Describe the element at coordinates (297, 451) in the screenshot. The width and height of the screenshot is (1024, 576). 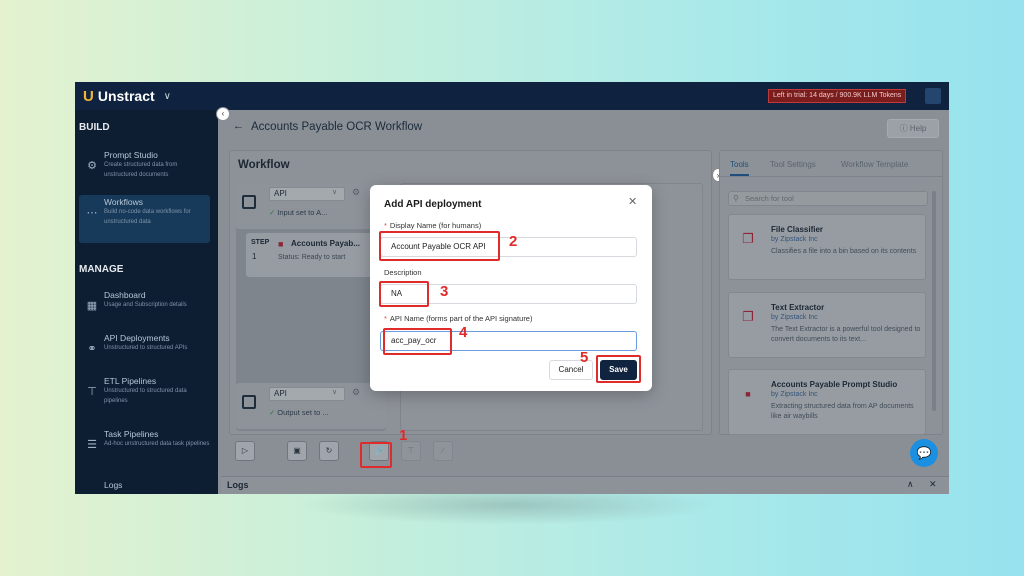
I see `clear-cache-icon: ▣` at that location.